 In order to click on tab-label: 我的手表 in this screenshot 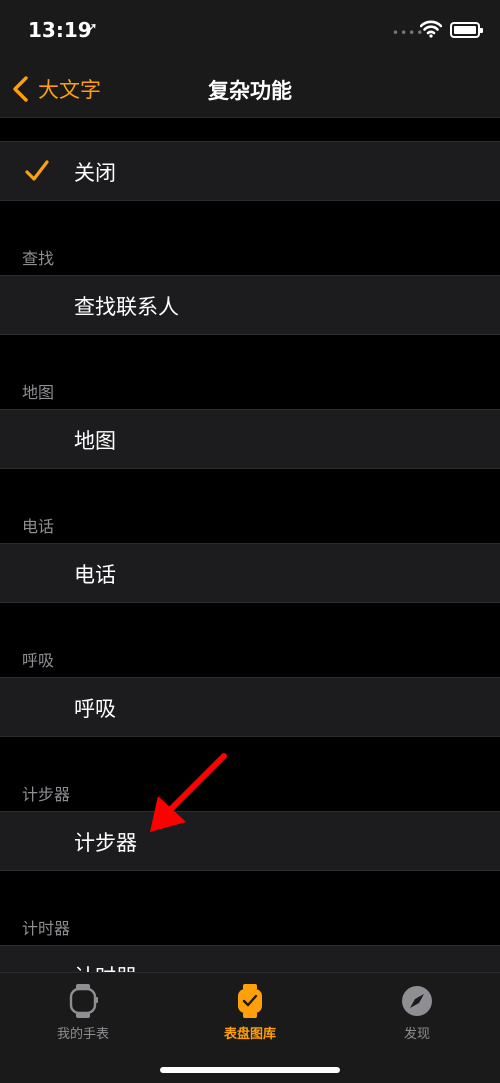, I will do `click(82, 1034)`.